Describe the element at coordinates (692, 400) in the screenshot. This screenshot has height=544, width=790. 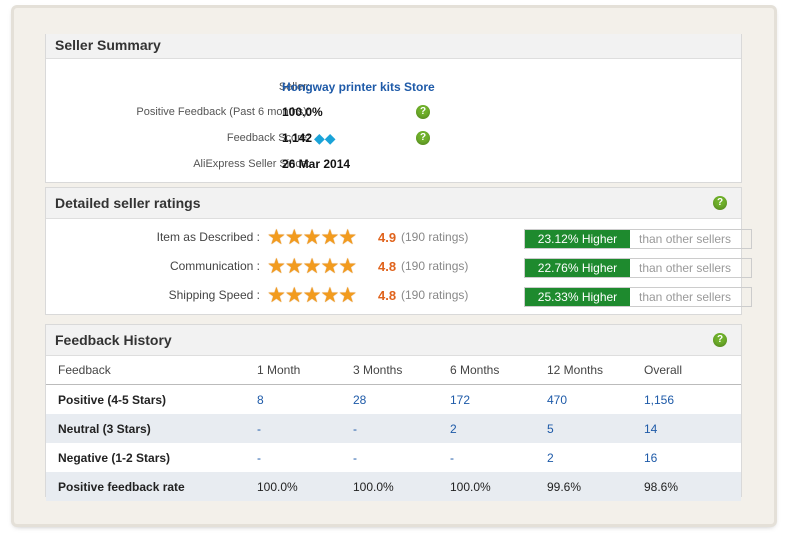
I see `table-cell-link: 1,156` at that location.